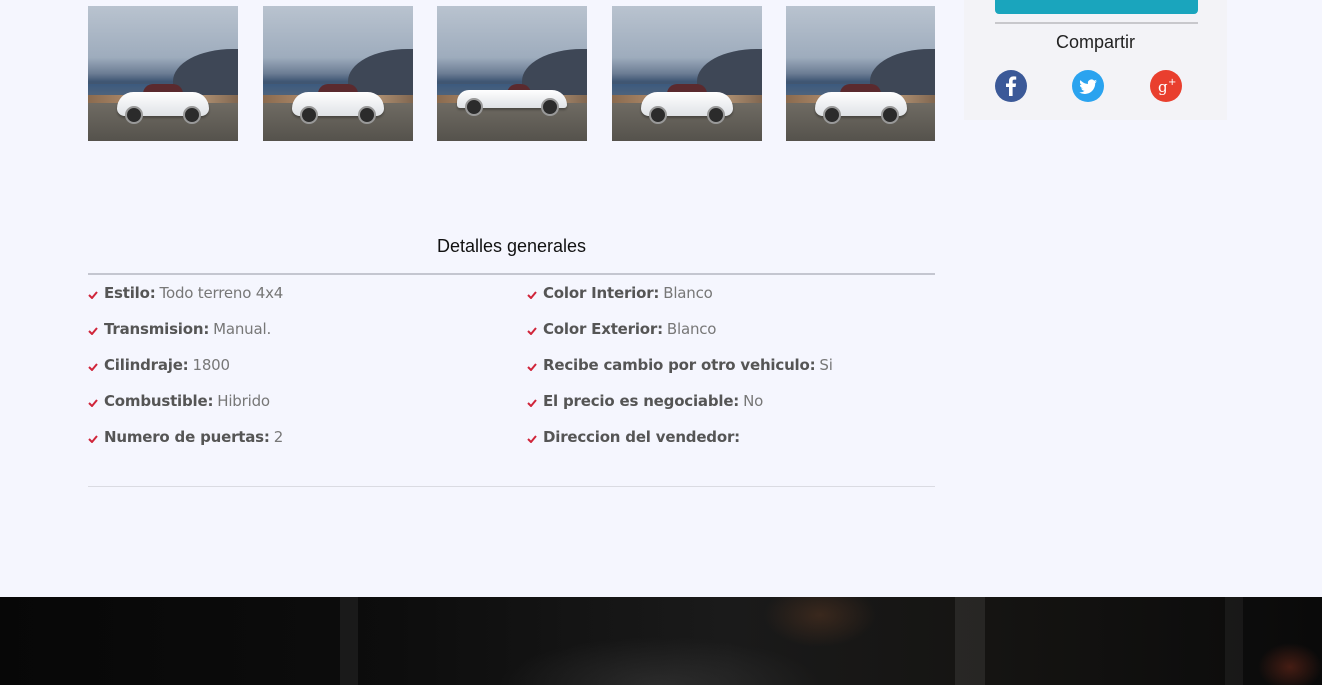 The width and height of the screenshot is (1322, 685). What do you see at coordinates (130, 293) in the screenshot?
I see `detail-label: Estilo:` at bounding box center [130, 293].